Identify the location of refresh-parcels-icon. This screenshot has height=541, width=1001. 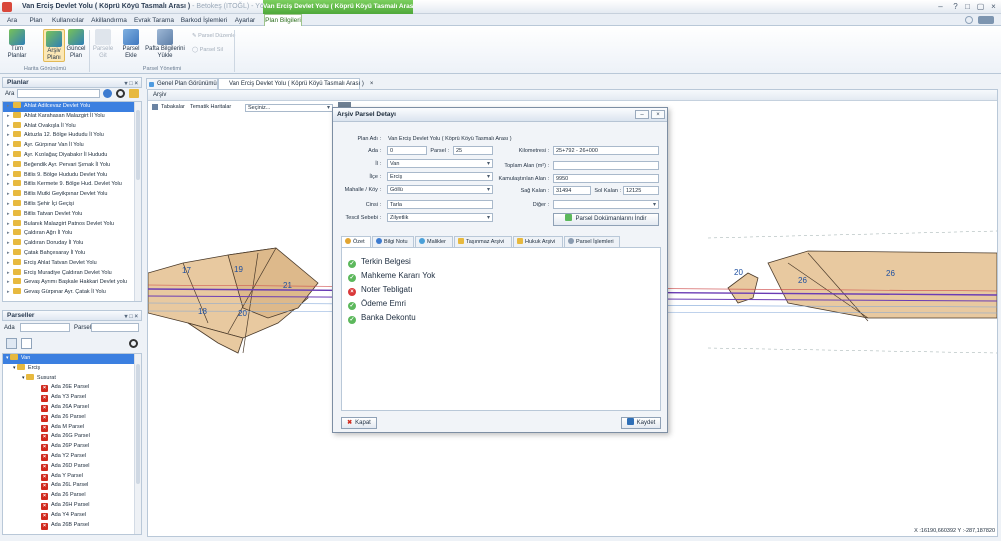
(133, 343).